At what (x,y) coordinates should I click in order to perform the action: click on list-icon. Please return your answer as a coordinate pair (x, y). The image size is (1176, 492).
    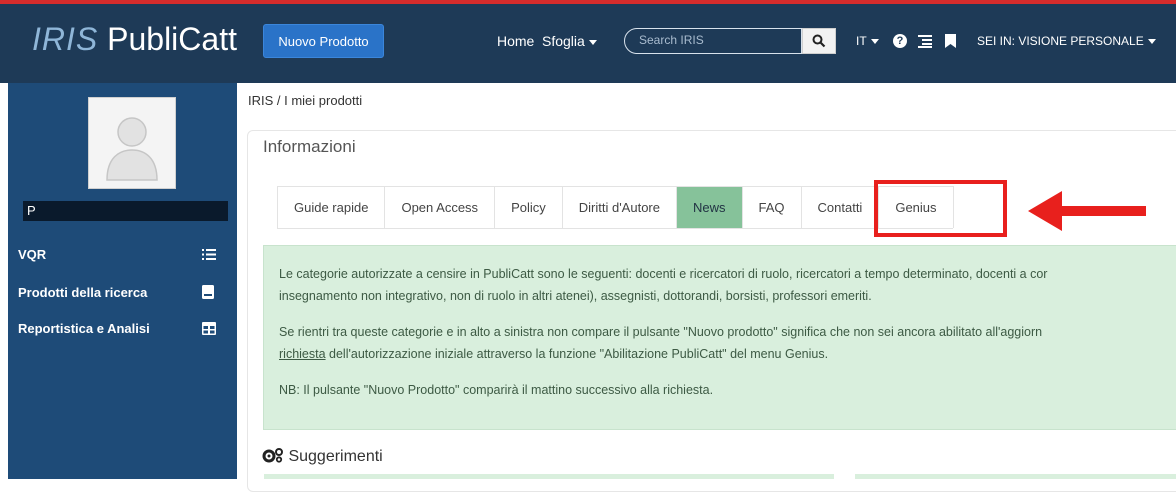
    Looking at the image, I should click on (925, 41).